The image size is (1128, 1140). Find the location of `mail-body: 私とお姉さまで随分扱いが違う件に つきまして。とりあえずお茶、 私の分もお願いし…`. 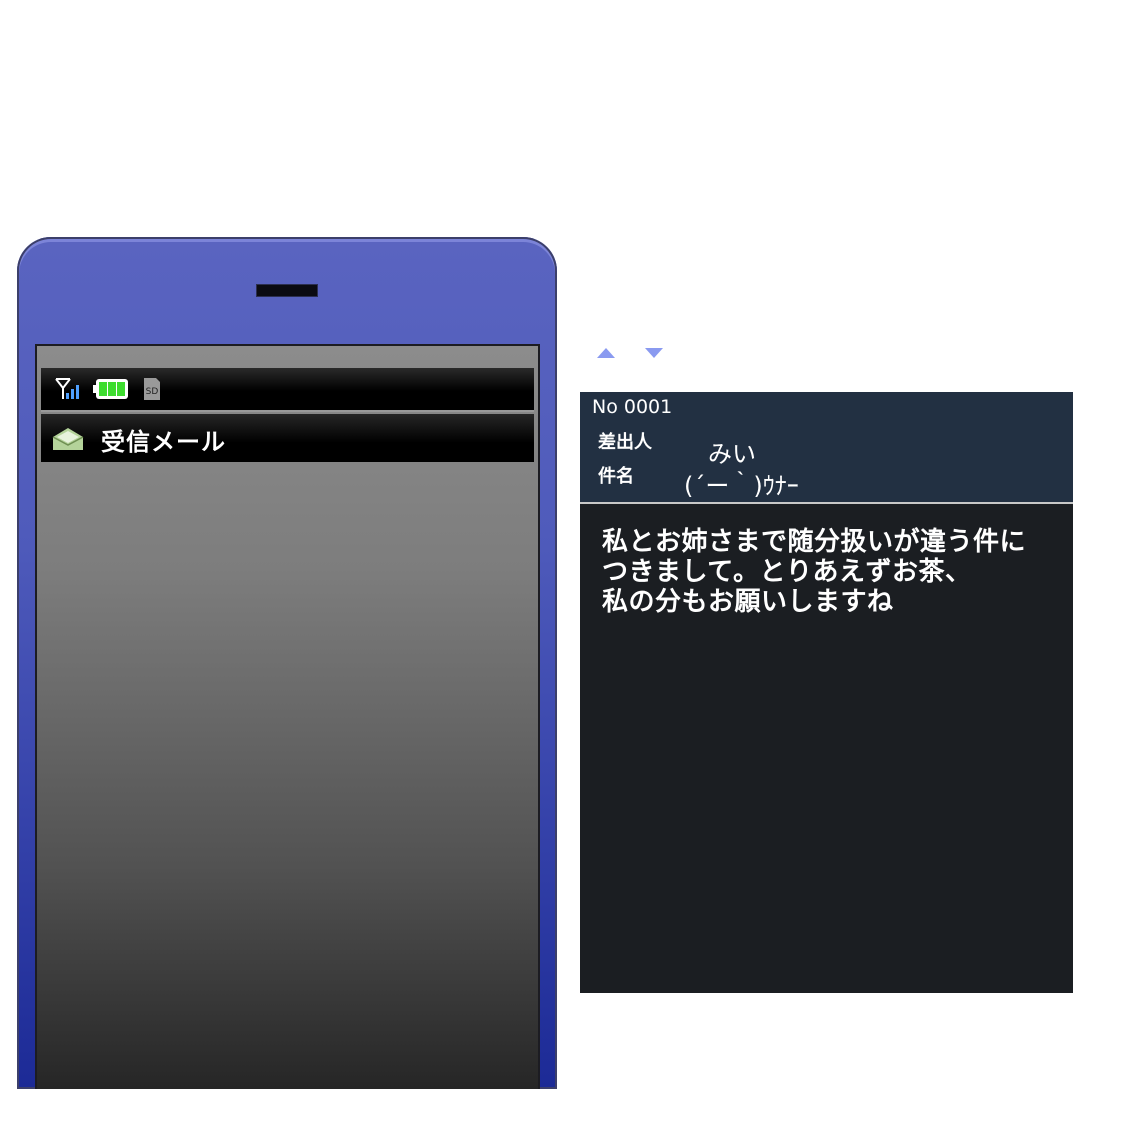

mail-body: 私とお姉さまで随分扱いが違う件に つきまして。とりあえずお茶、 私の分もお願いし… is located at coordinates (814, 572).